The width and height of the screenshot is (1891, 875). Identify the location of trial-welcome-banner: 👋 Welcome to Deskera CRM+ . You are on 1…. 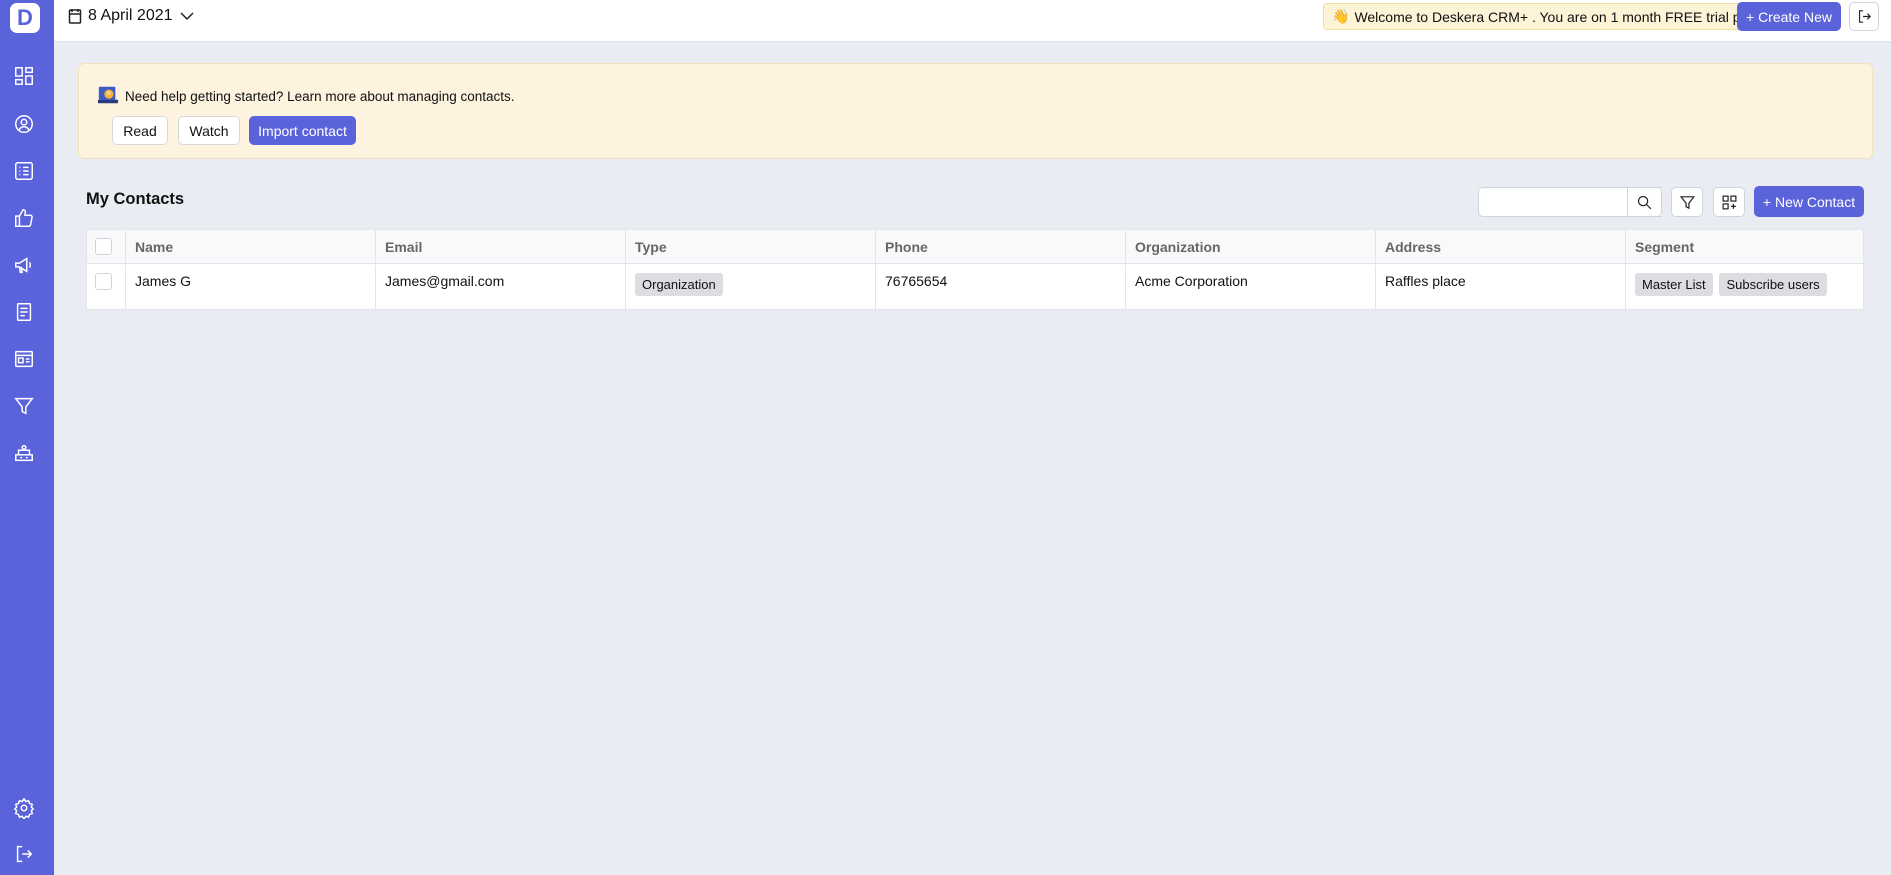
(1543, 16).